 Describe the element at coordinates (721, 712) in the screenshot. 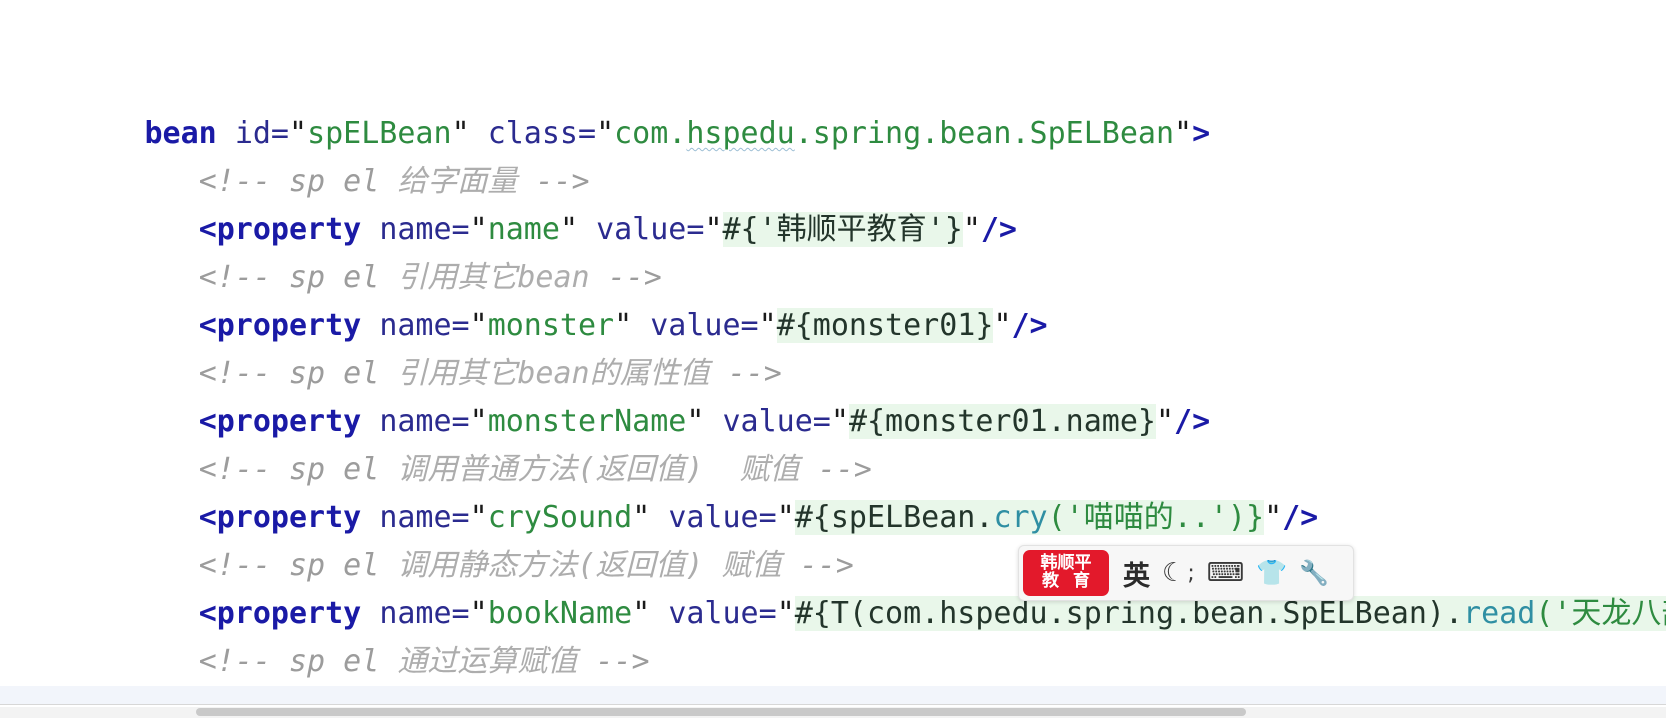

I see `horizontal-scrollbar-thumb` at that location.